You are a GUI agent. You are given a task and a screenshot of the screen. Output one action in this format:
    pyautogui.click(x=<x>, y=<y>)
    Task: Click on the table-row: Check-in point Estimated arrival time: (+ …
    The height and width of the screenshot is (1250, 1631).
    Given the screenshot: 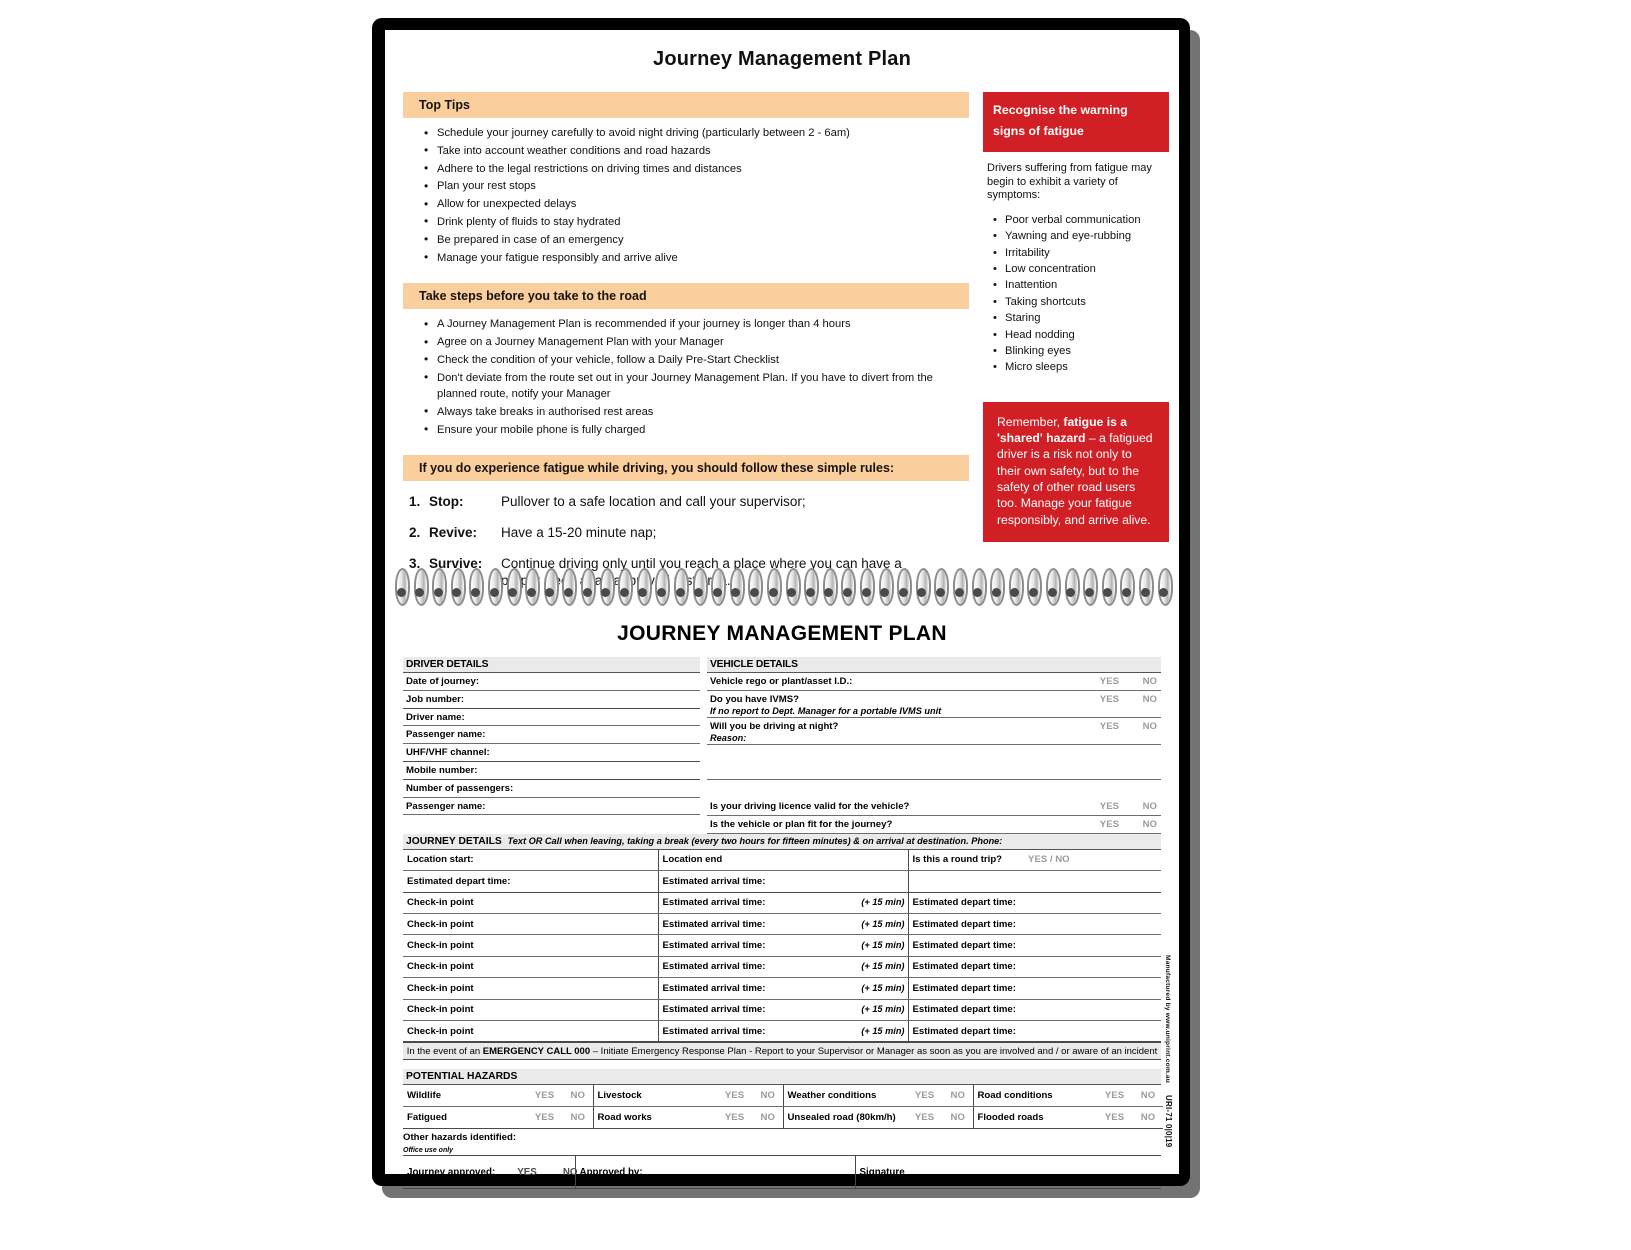 What is the action you would take?
    pyautogui.click(x=782, y=967)
    